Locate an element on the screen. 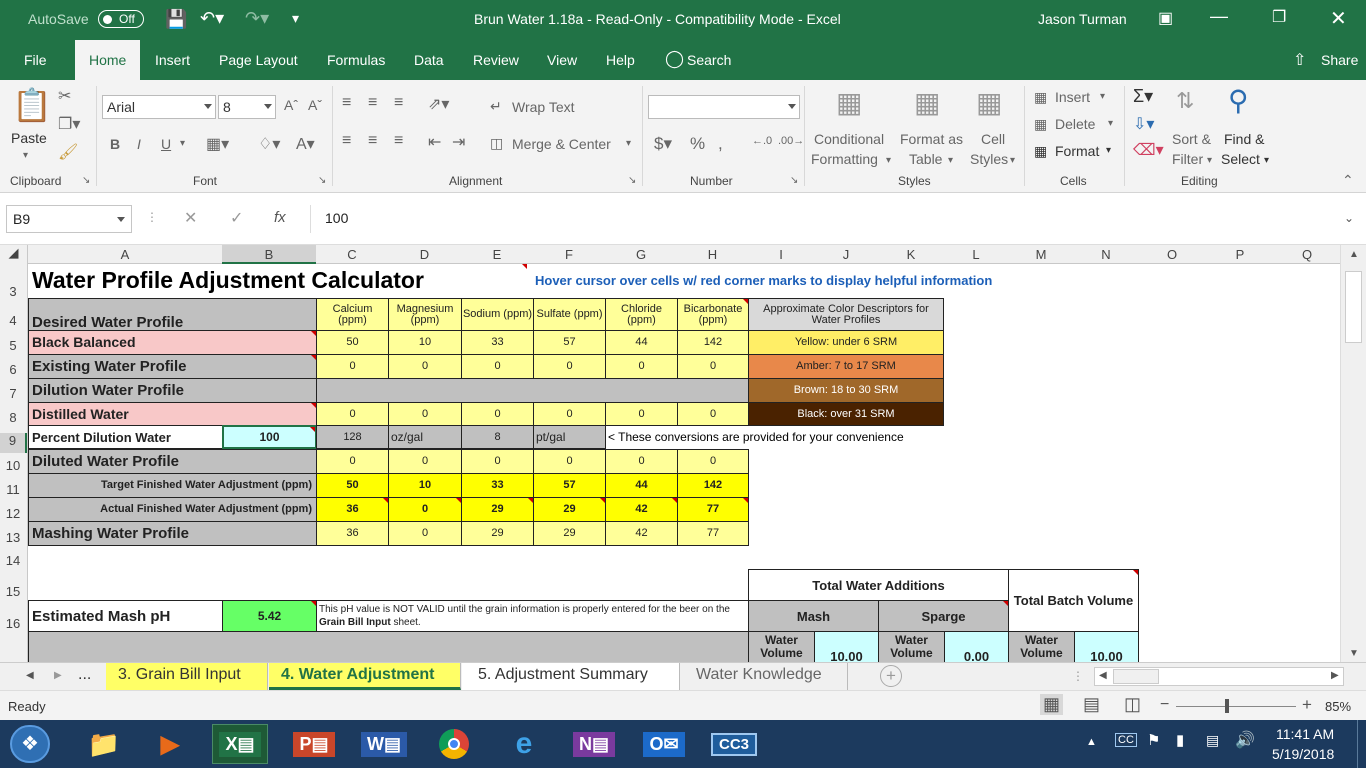 This screenshot has width=1366, height=768. italic-icon: I is located at coordinates (139, 144).